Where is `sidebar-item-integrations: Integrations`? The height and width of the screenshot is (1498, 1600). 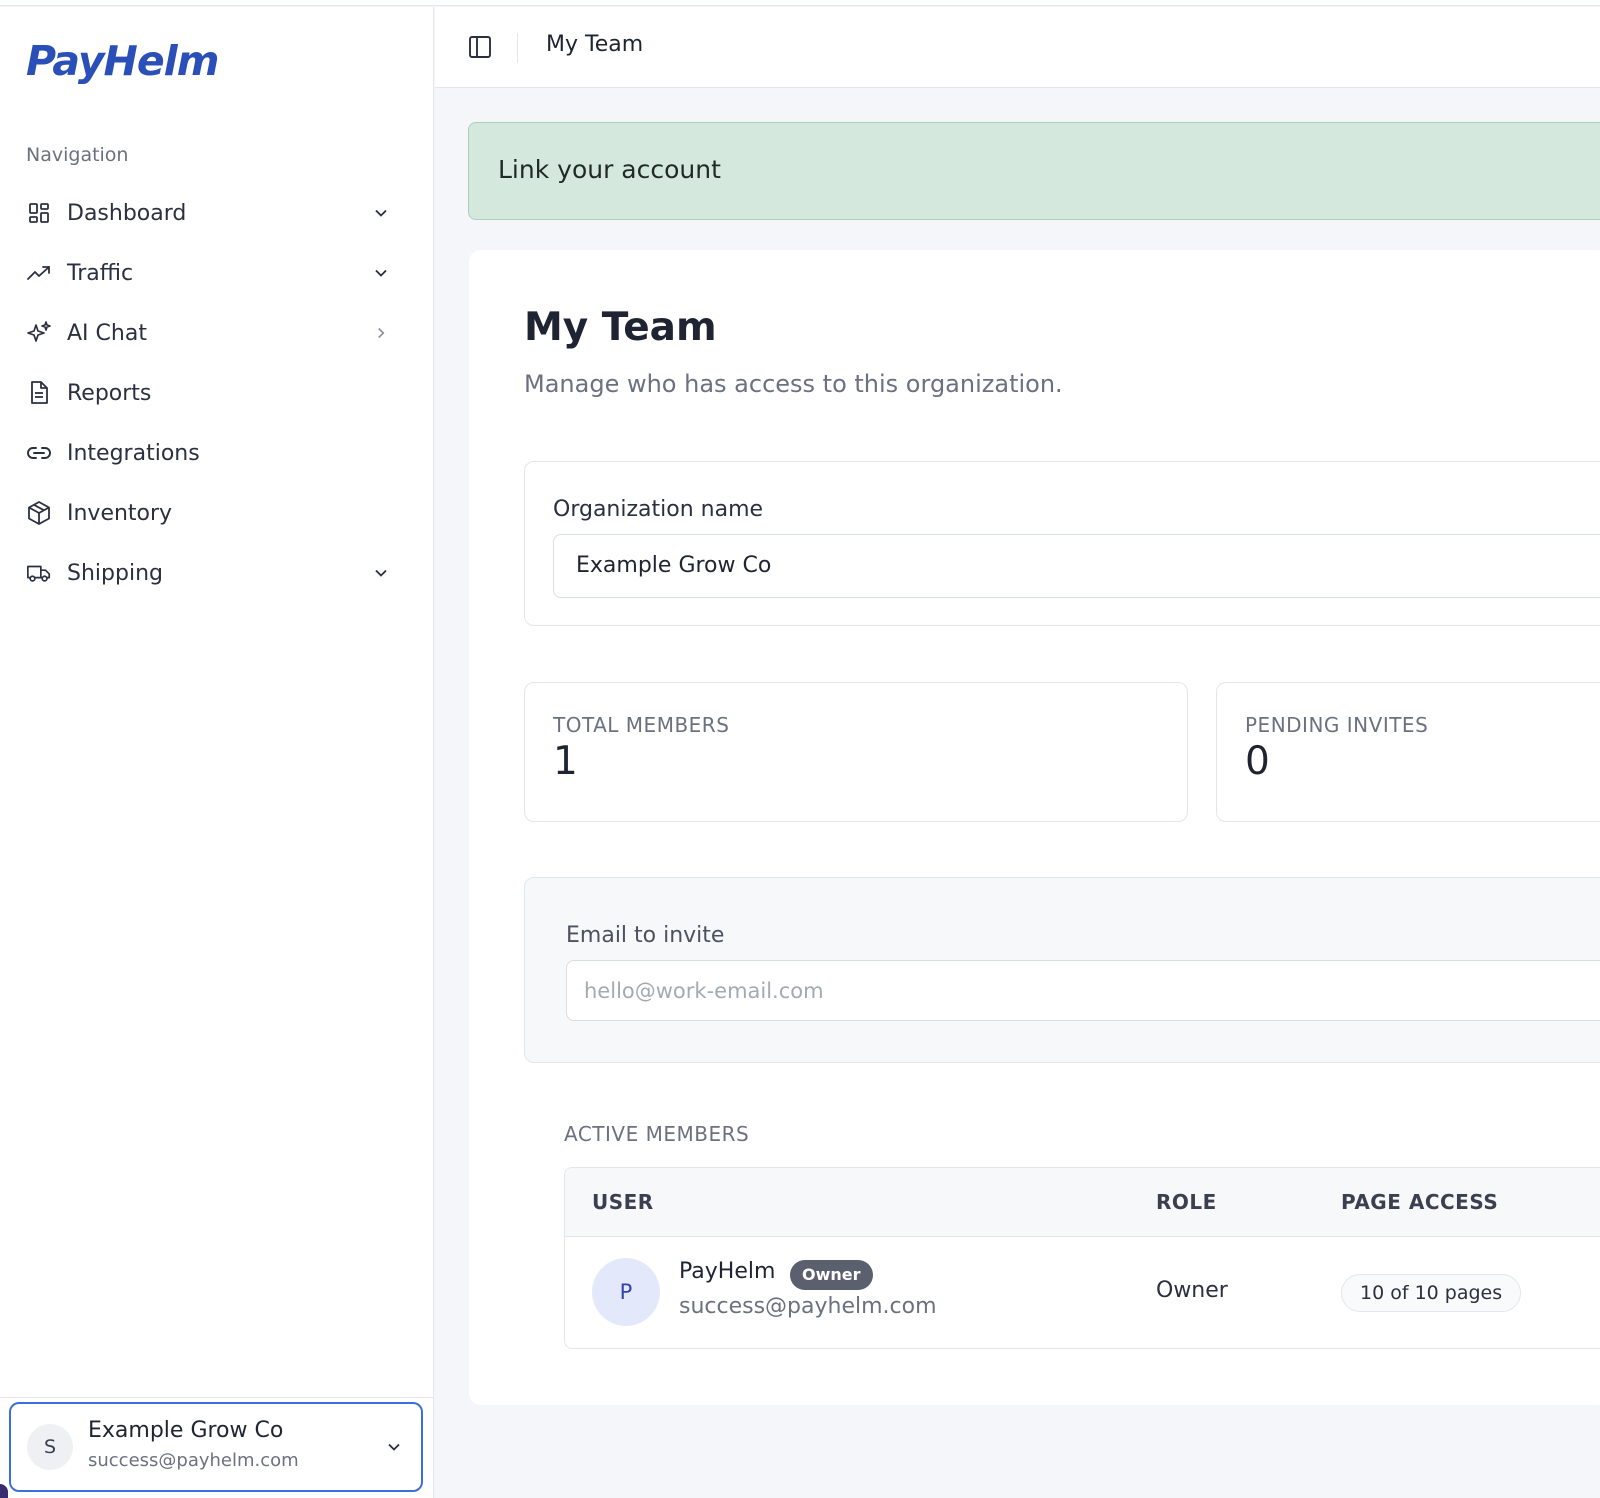
sidebar-item-integrations: Integrations is located at coordinates (213, 453).